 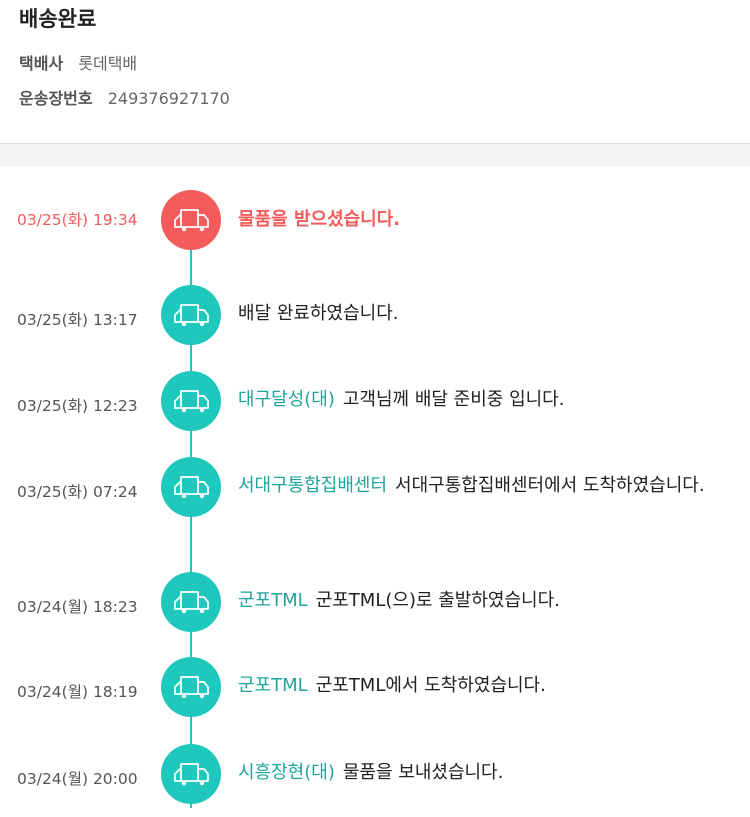 I want to click on event-time: 03/24(월) 20:00, so click(x=77, y=779).